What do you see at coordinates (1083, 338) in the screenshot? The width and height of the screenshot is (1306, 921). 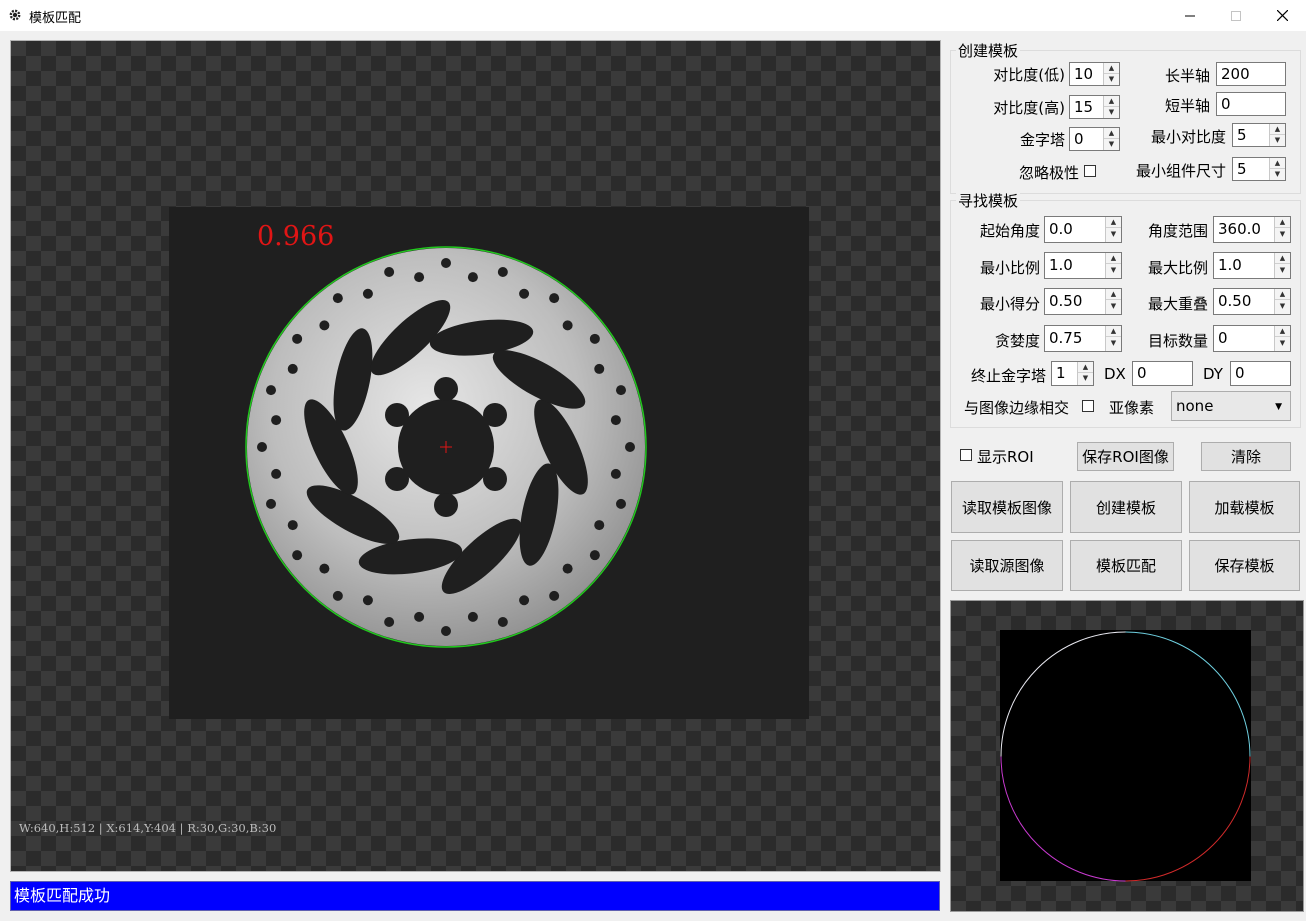 I see `greediness-spinbox: 0.75 ▲ ▼` at bounding box center [1083, 338].